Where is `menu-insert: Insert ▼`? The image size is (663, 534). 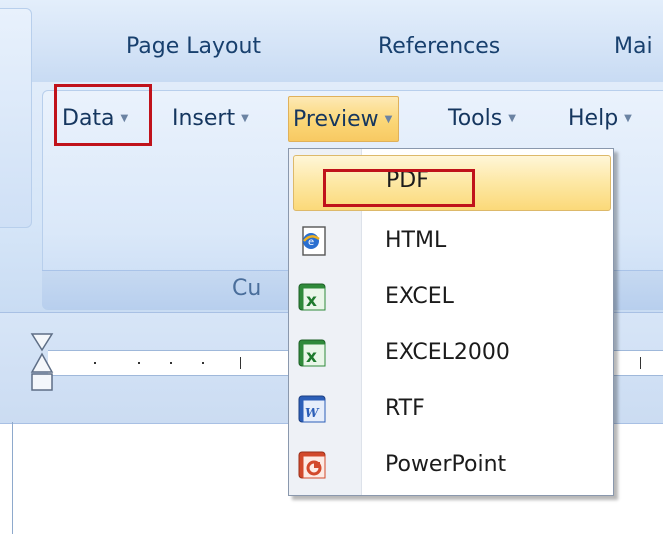 menu-insert: Insert ▼ is located at coordinates (210, 118).